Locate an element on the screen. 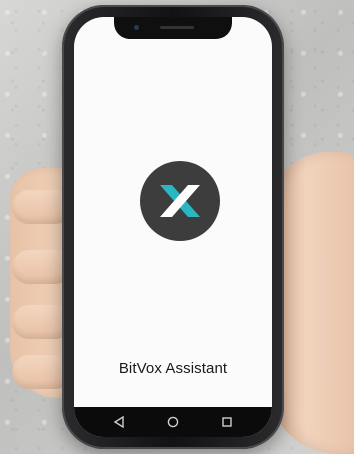 The width and height of the screenshot is (354, 454). back-button is located at coordinates (119, 422).